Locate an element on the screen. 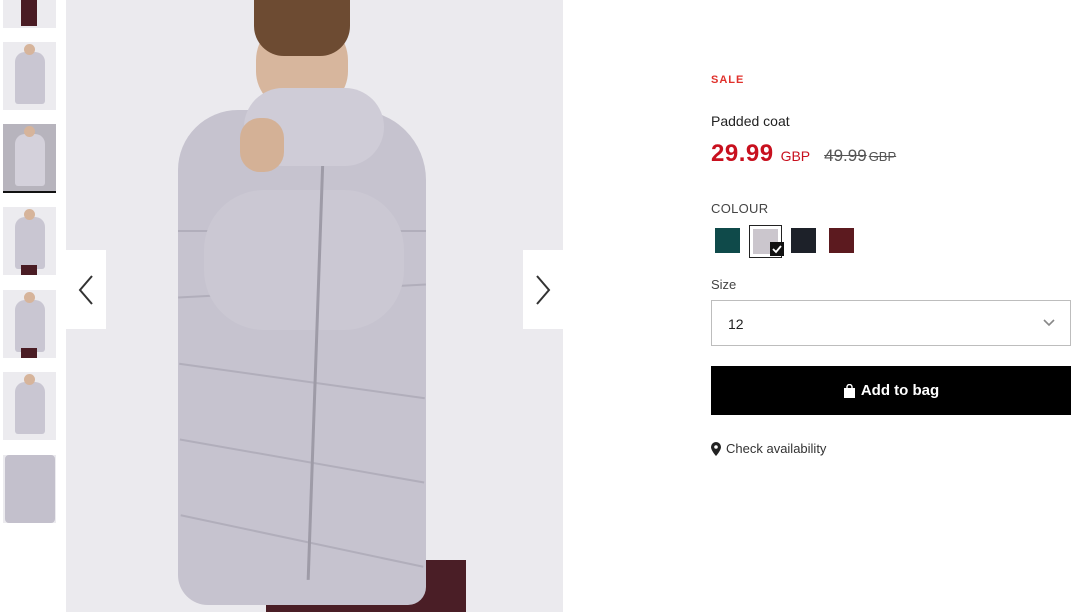  chevron-left-icon is located at coordinates (85, 289).